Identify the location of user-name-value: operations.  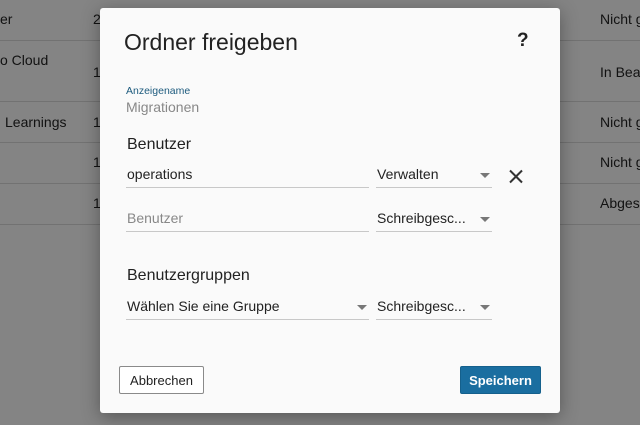
(160, 174).